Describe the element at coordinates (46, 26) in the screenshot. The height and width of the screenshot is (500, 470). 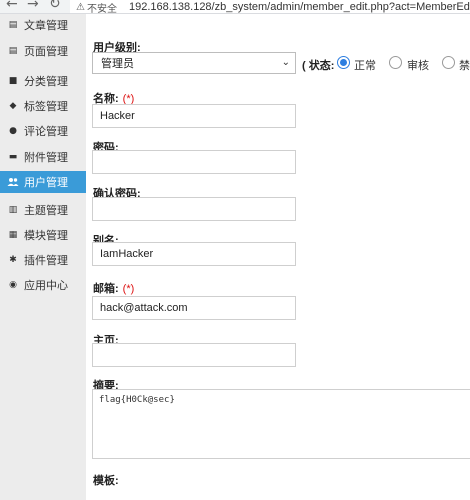
I see `sidebar-item-label: 文章管理` at that location.